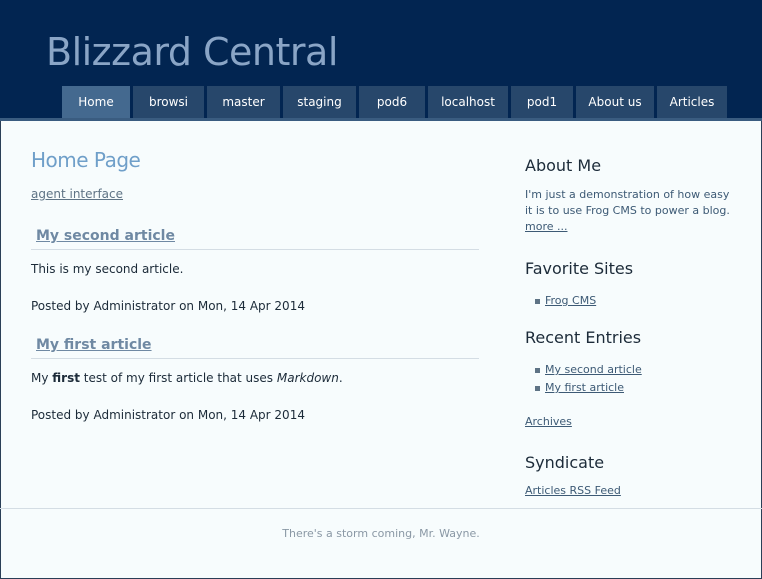 The height and width of the screenshot is (579, 762). Describe the element at coordinates (692, 102) in the screenshot. I see `nav-tab-articles: Articles` at that location.